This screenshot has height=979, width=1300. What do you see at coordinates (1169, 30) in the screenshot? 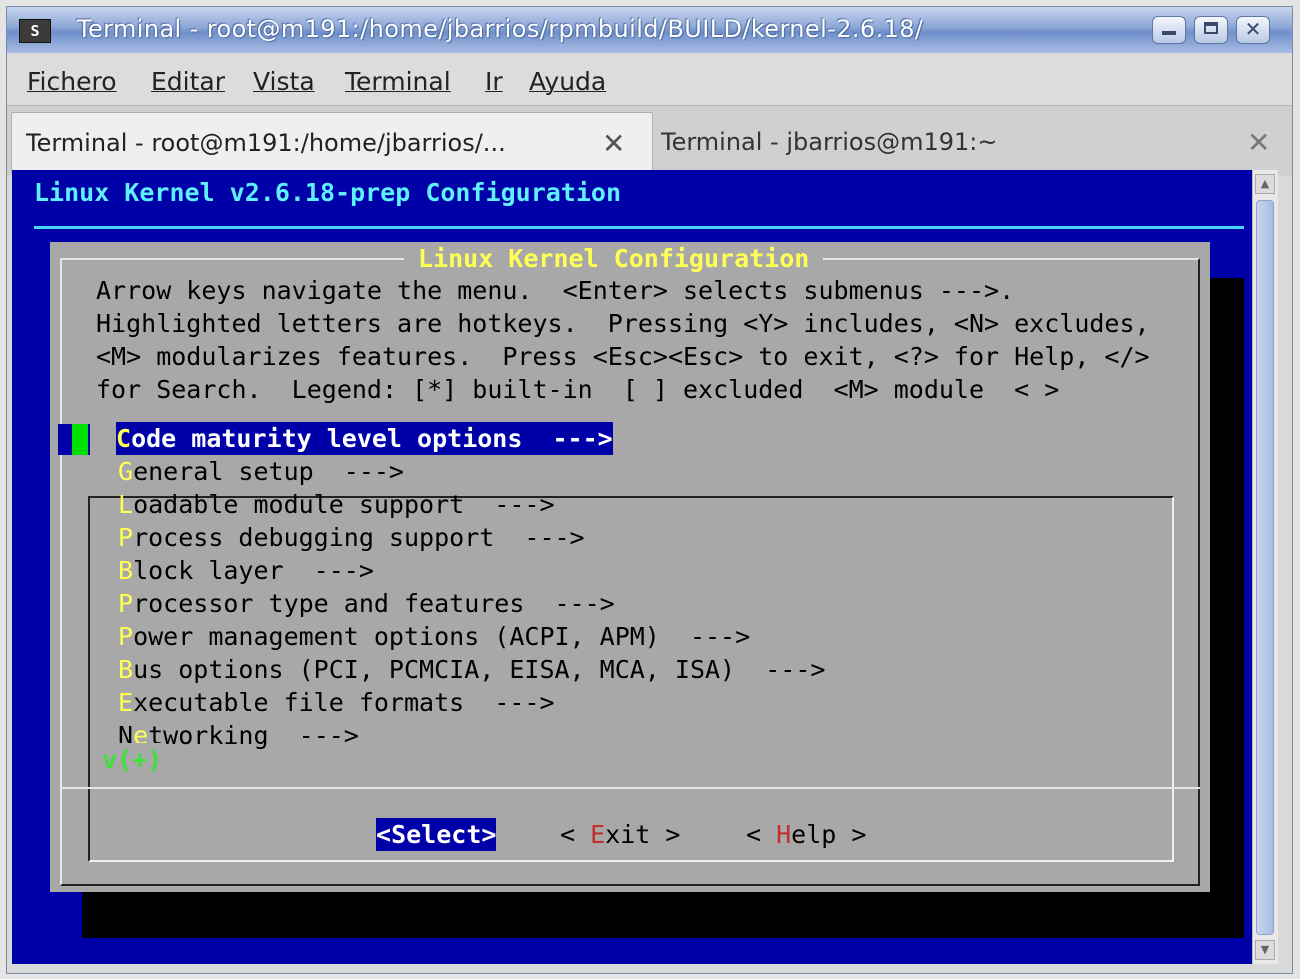
I see `minimize-button` at bounding box center [1169, 30].